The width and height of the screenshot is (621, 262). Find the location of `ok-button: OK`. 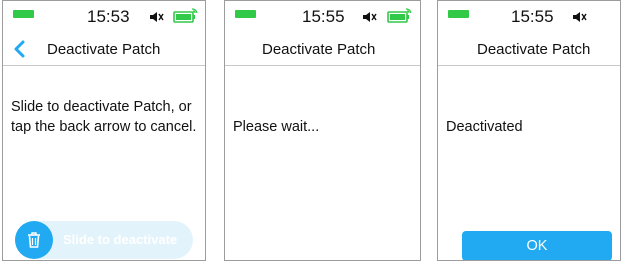

ok-button: OK is located at coordinates (537, 245).